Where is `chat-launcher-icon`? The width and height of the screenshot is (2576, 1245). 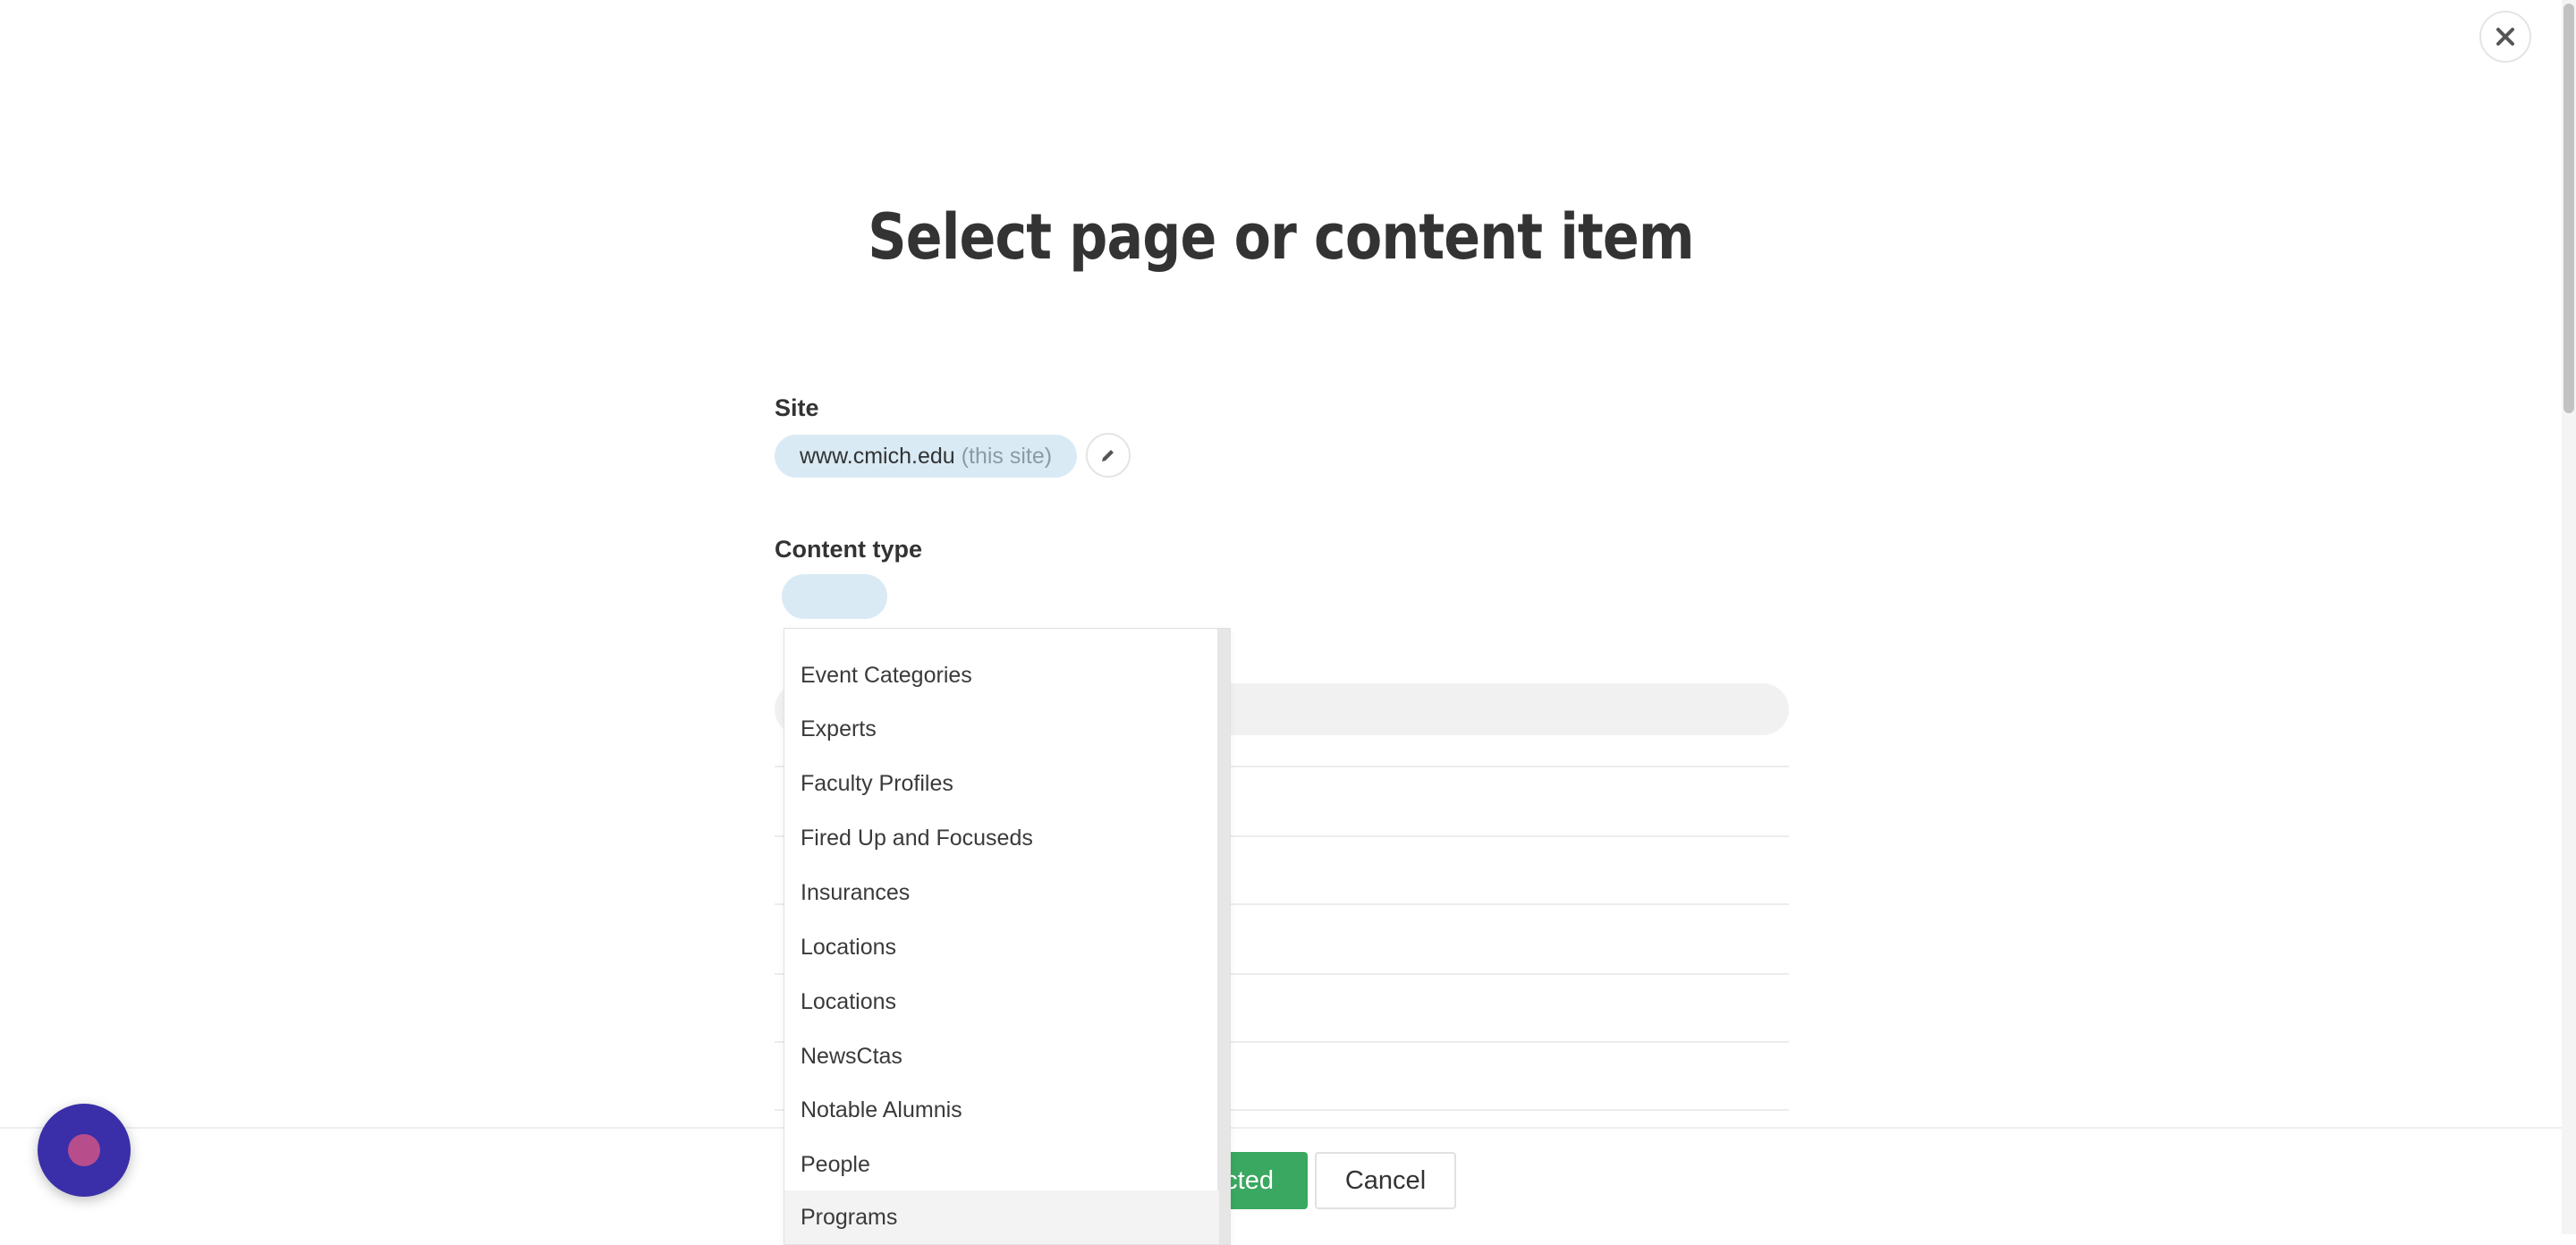 chat-launcher-icon is located at coordinates (84, 1150).